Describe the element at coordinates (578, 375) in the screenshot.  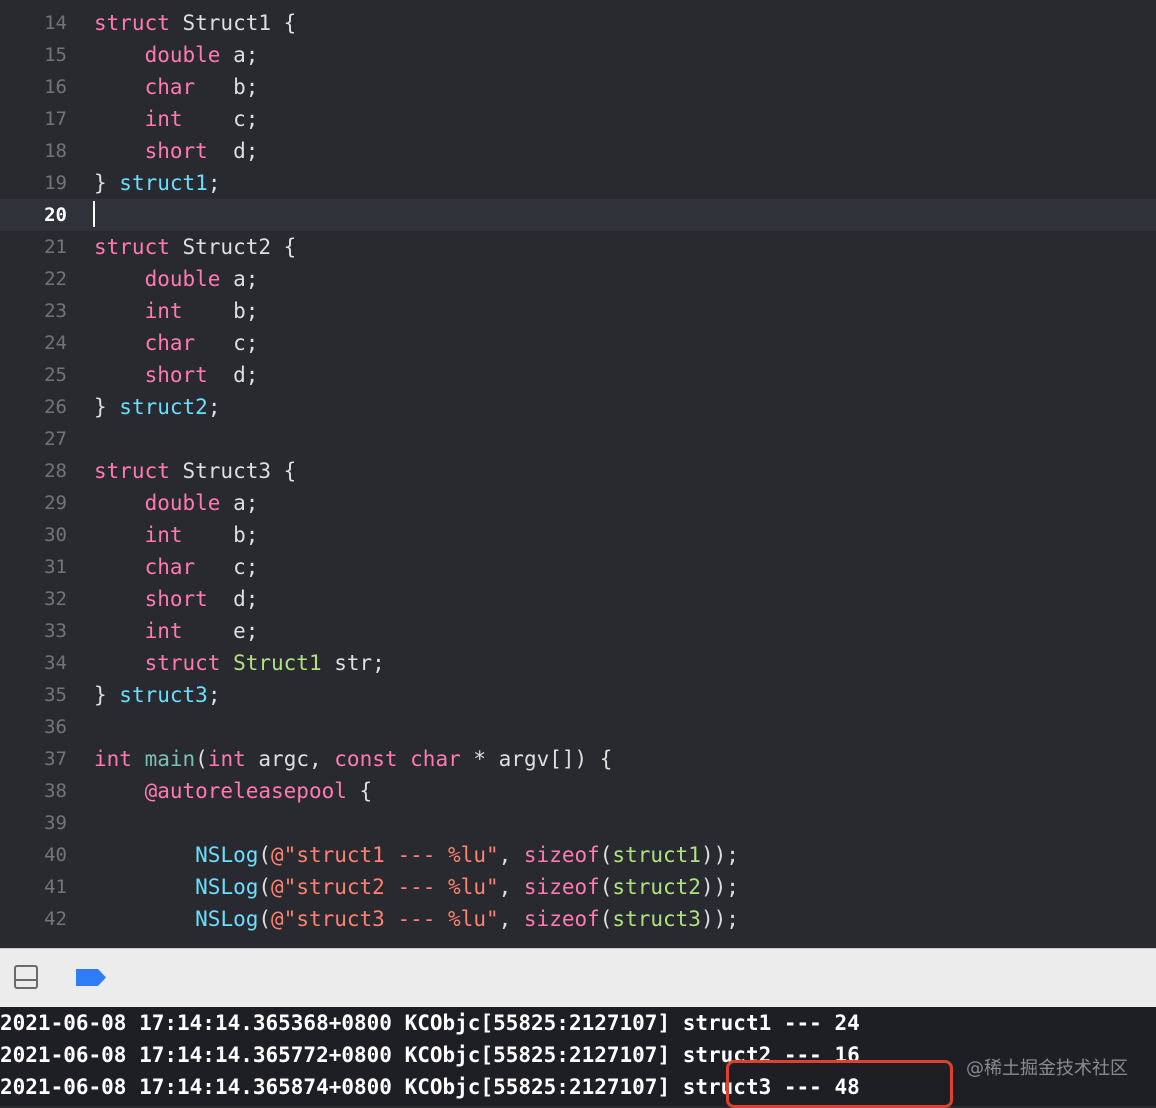
I see `code-line: 25 short d;` at that location.